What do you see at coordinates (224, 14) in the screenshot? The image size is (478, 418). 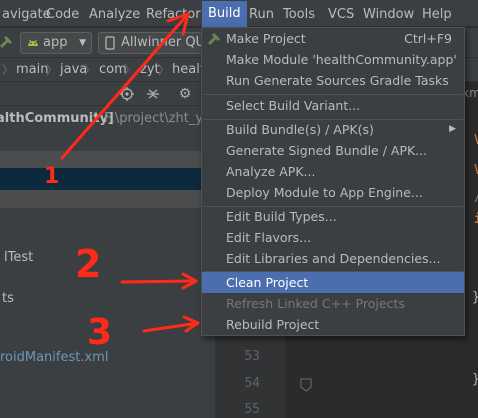 I see `menu-build: Build` at bounding box center [224, 14].